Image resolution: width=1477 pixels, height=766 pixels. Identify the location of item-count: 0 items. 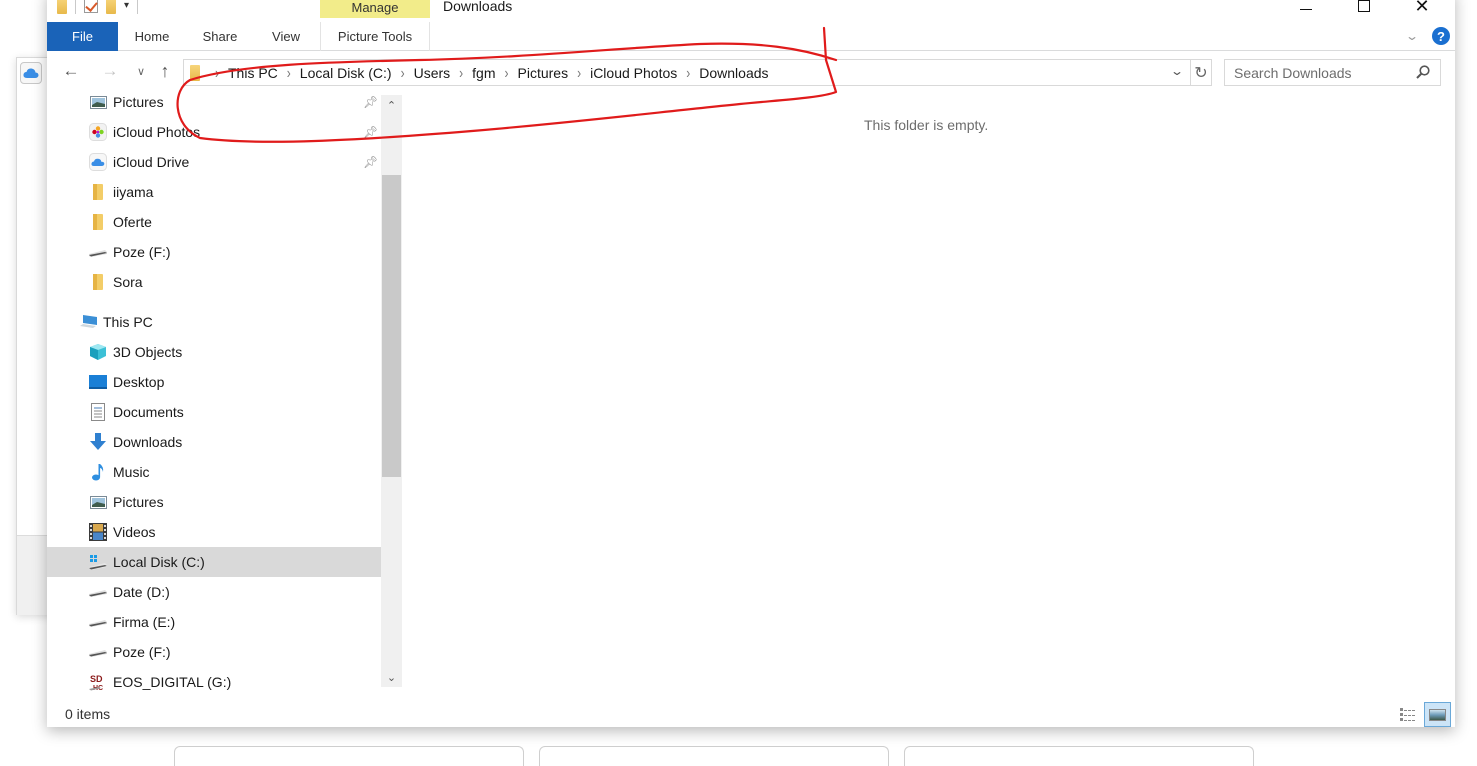
(88, 714).